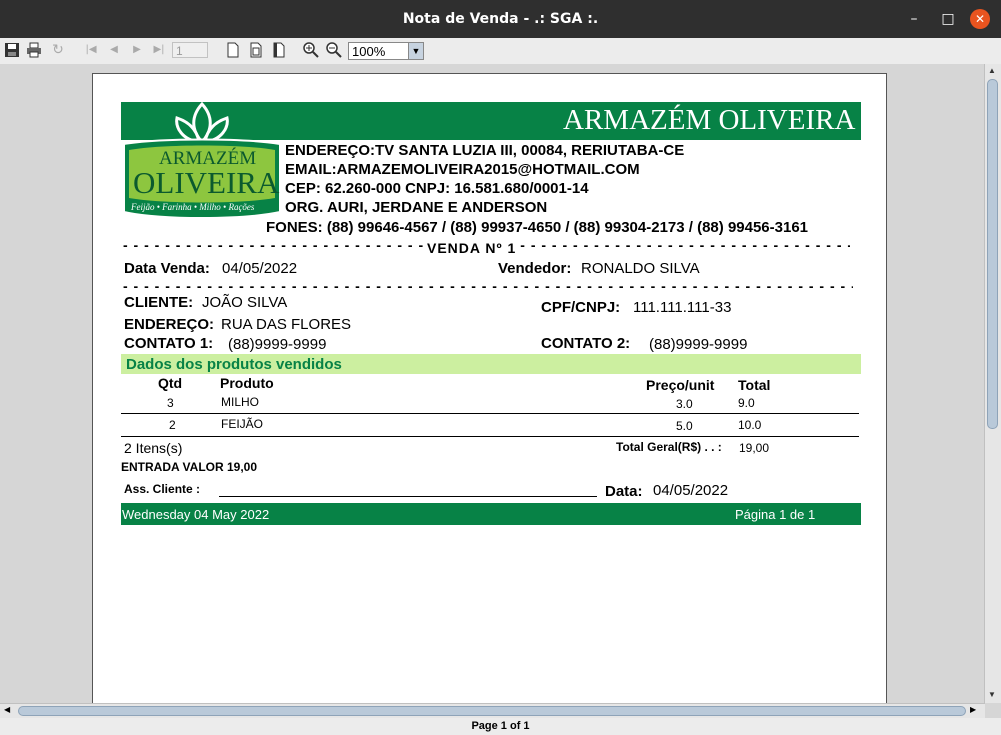 The width and height of the screenshot is (1001, 735). I want to click on row-divider, so click(490, 413).